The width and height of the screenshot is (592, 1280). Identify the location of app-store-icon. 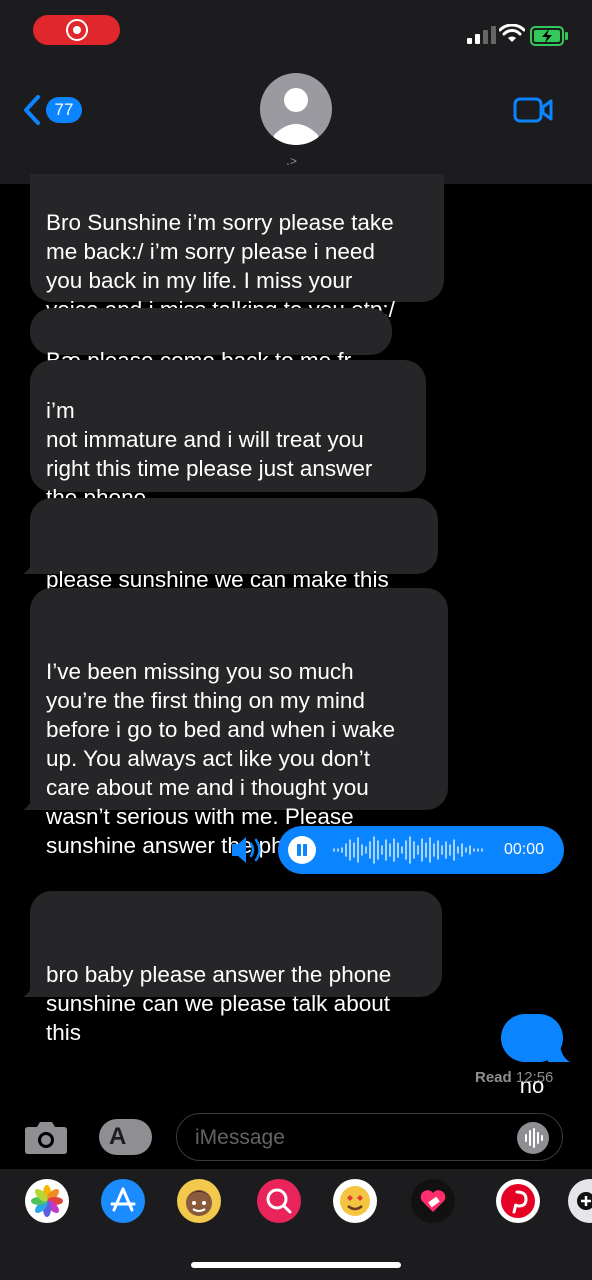
(123, 1201).